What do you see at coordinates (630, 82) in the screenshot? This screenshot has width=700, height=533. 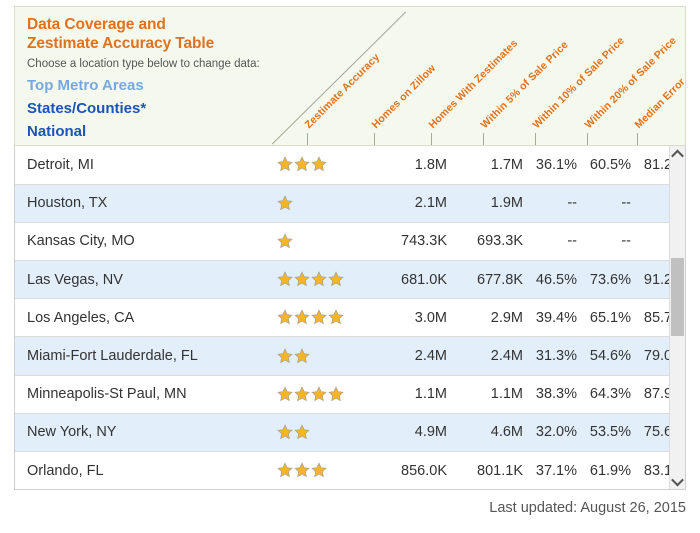 I see `column-header-within-20-percent: Within 20% of Sale Price` at bounding box center [630, 82].